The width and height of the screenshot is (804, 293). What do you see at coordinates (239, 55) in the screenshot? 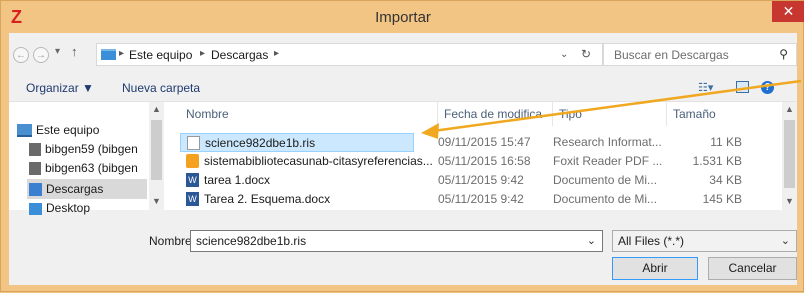
I see `breadcrumb-descargas: Descargas` at bounding box center [239, 55].